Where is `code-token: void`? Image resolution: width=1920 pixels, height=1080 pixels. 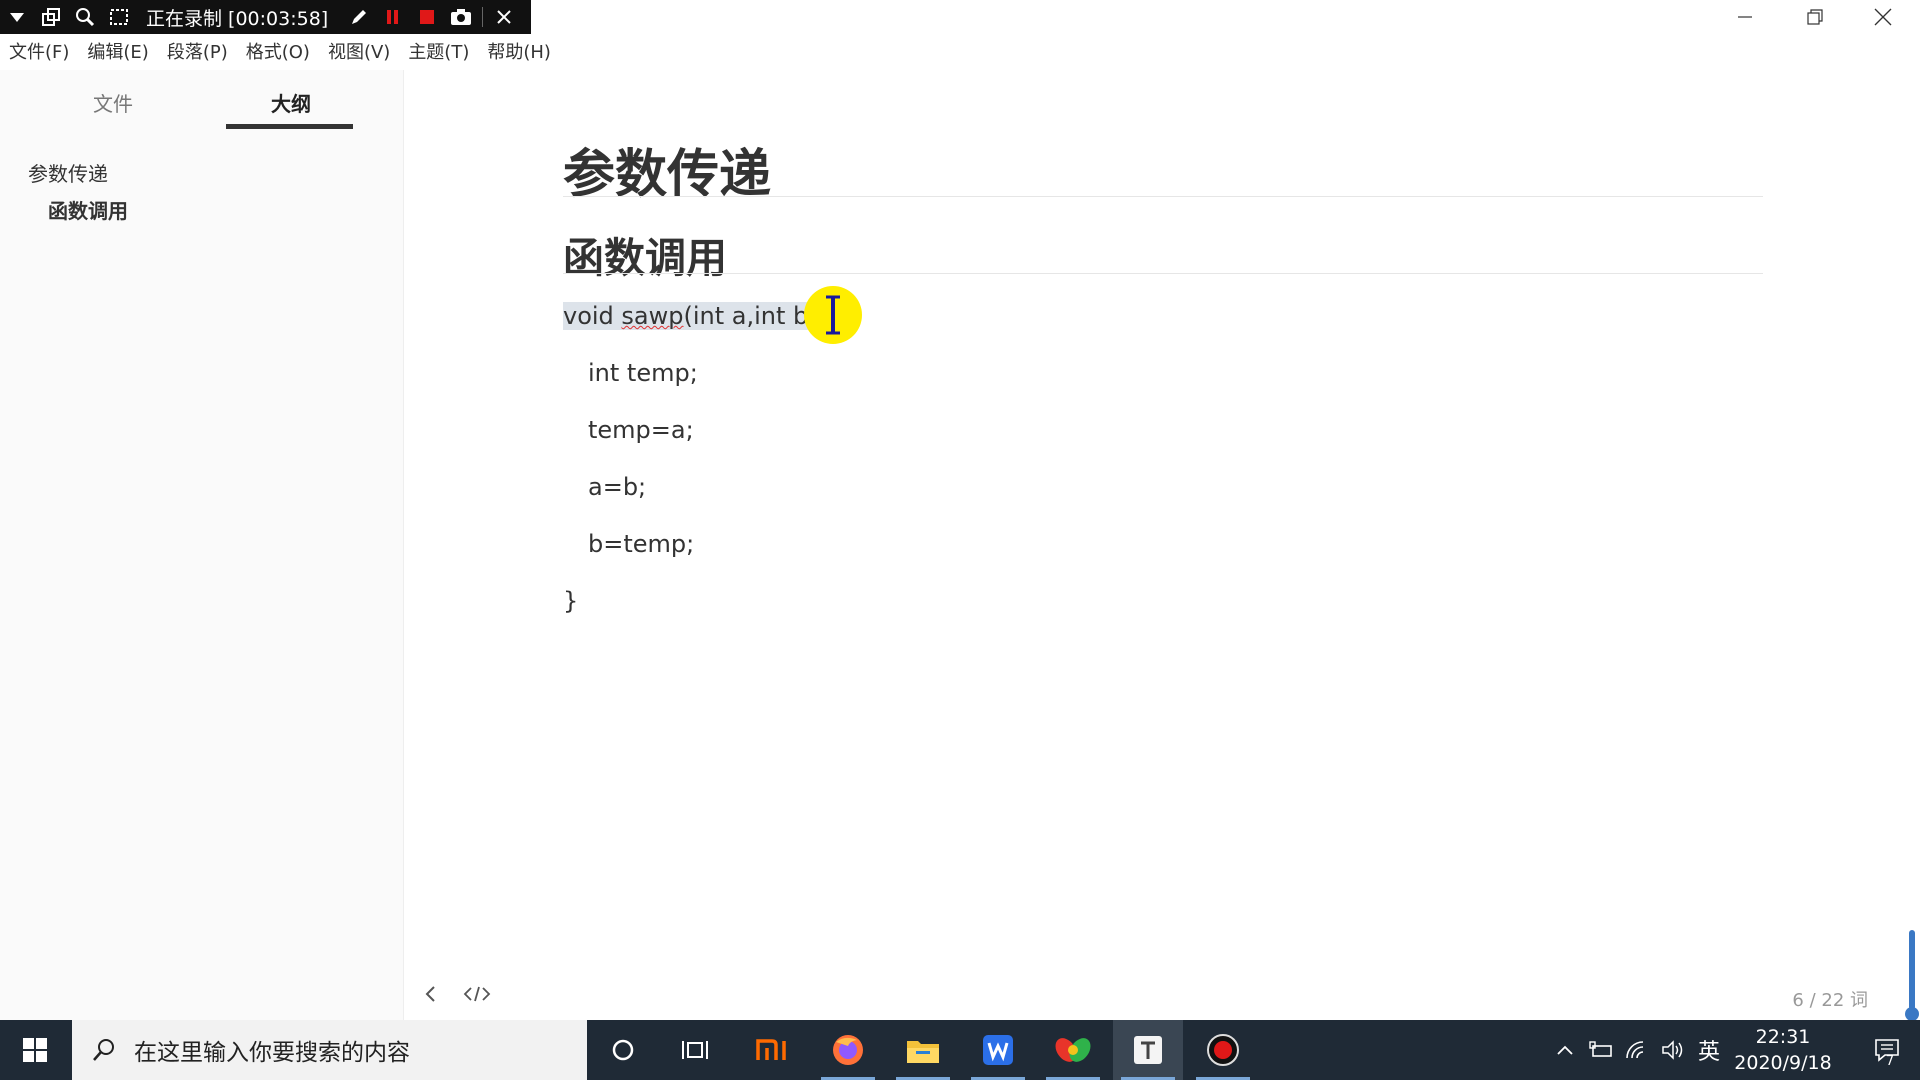
code-token: void is located at coordinates (592, 316).